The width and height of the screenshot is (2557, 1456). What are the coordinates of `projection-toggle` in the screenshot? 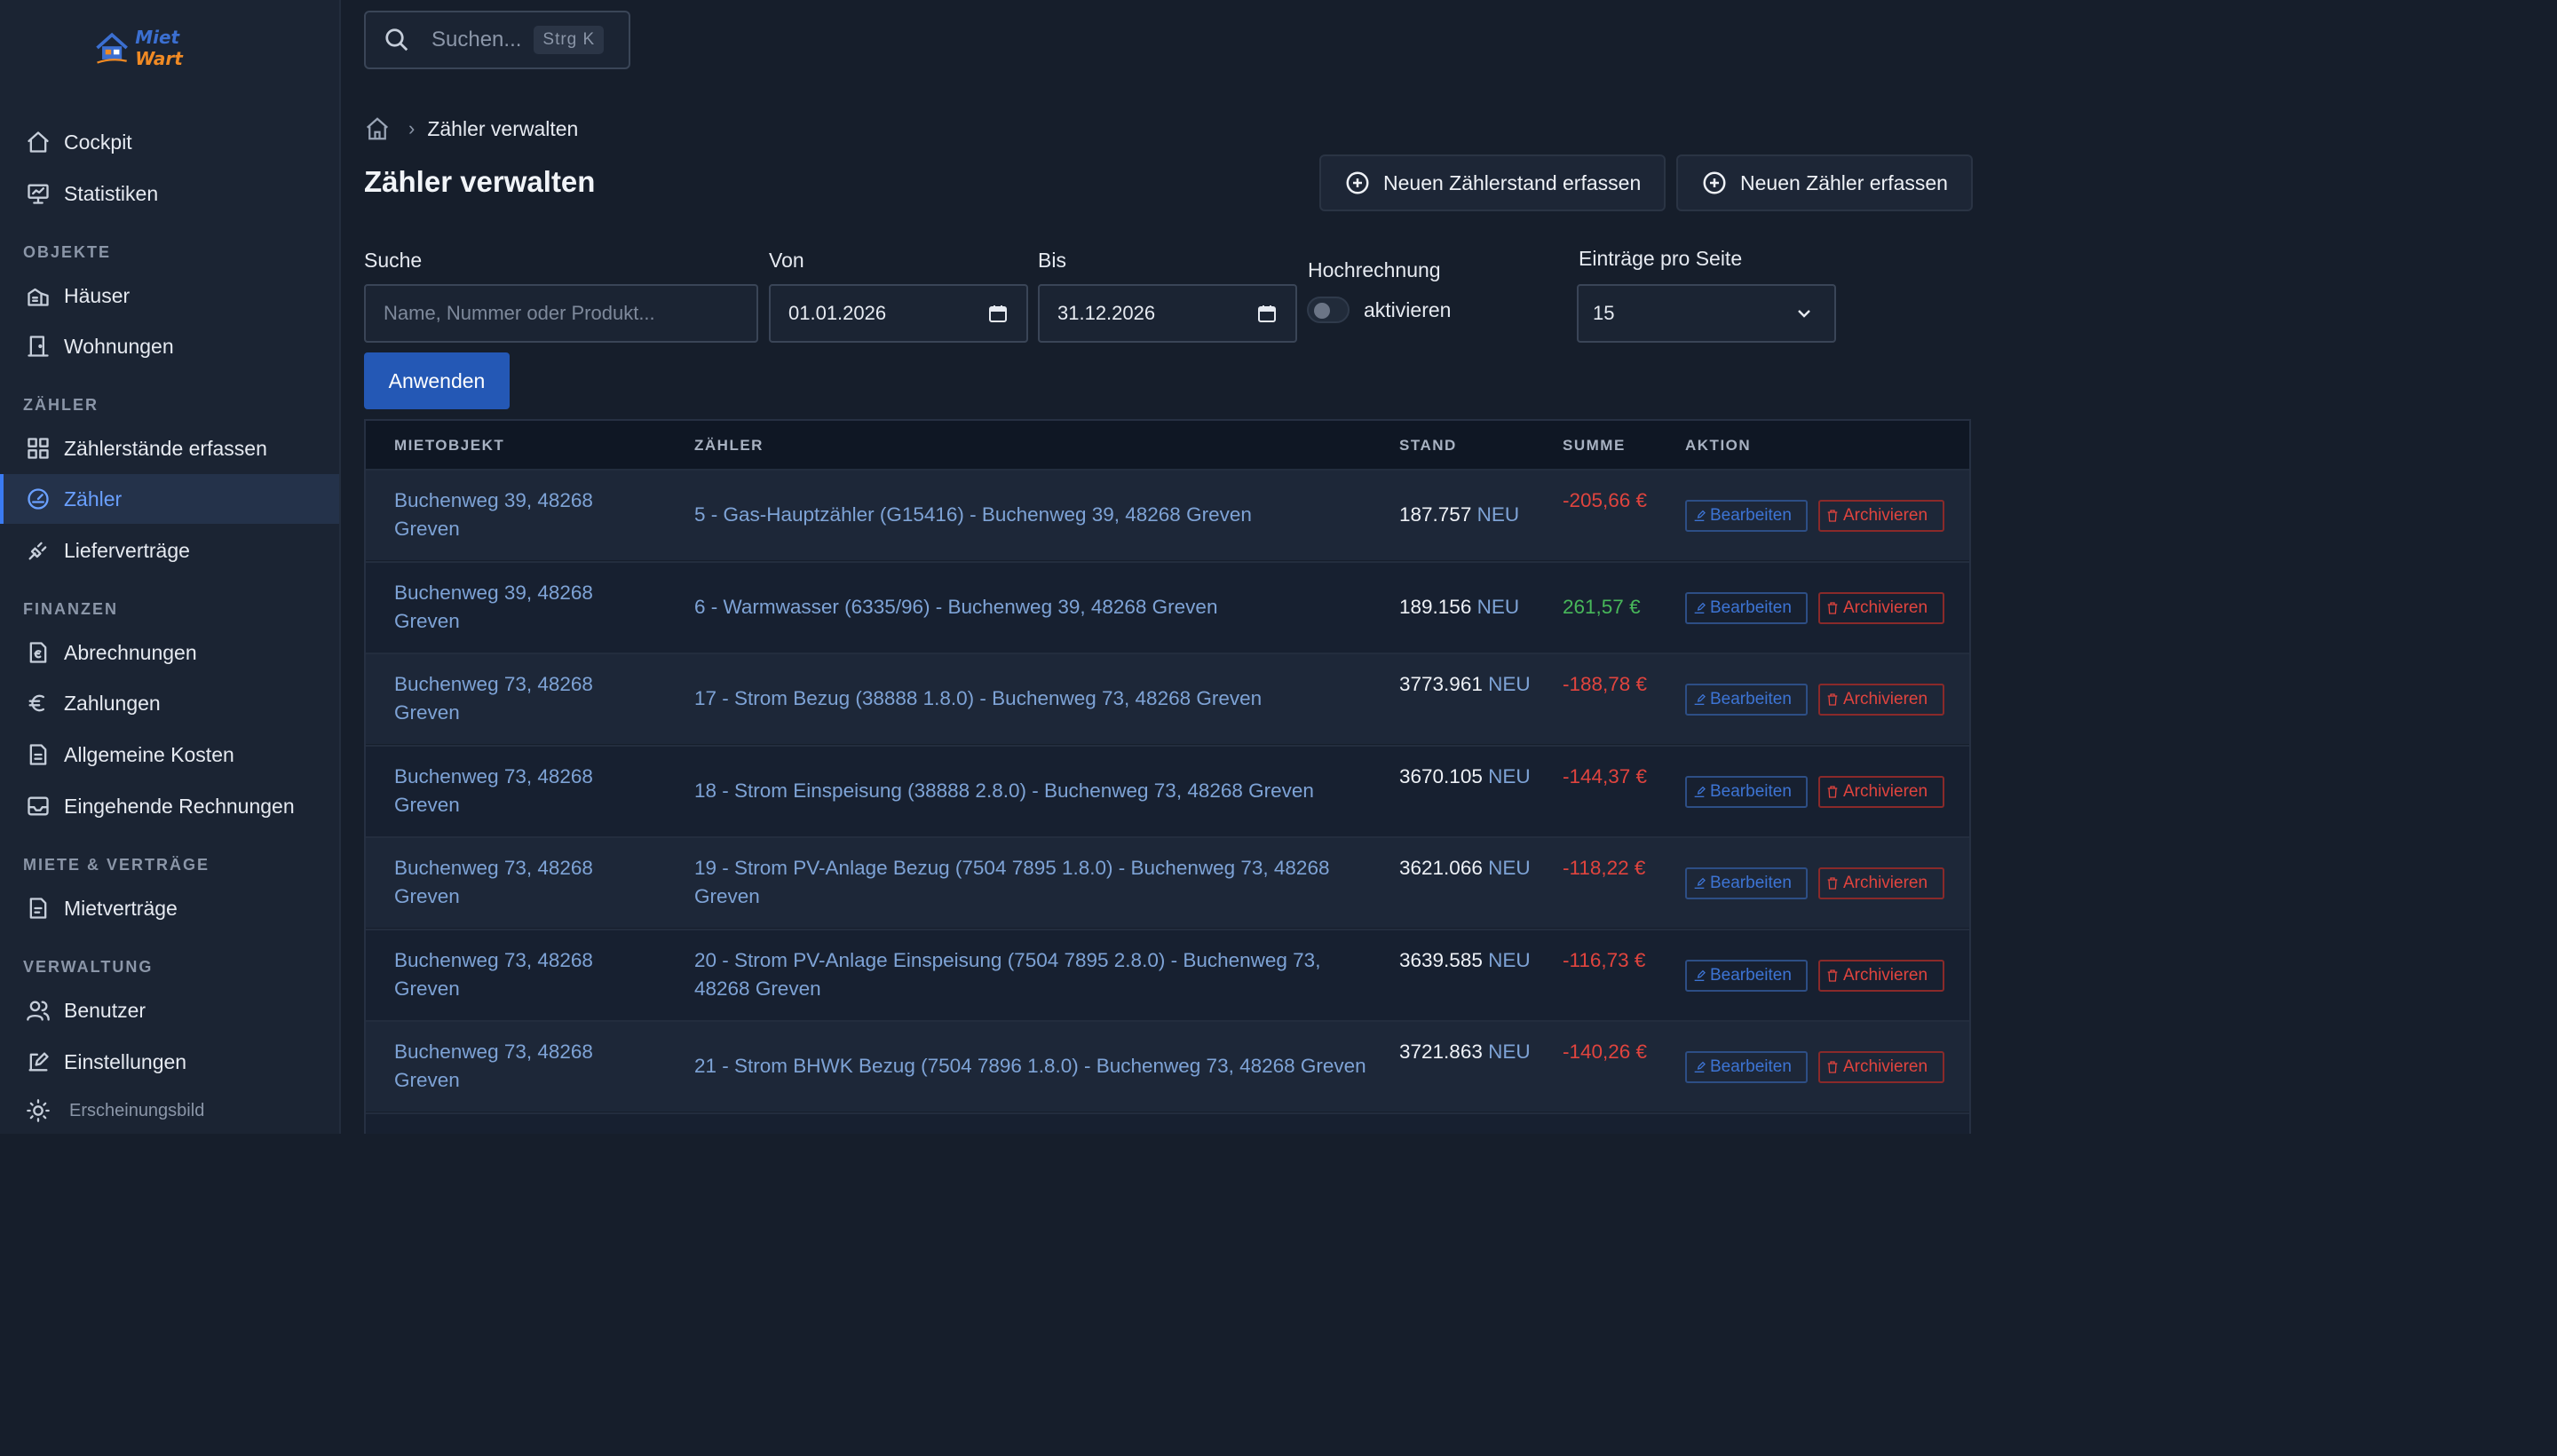 It's located at (1328, 310).